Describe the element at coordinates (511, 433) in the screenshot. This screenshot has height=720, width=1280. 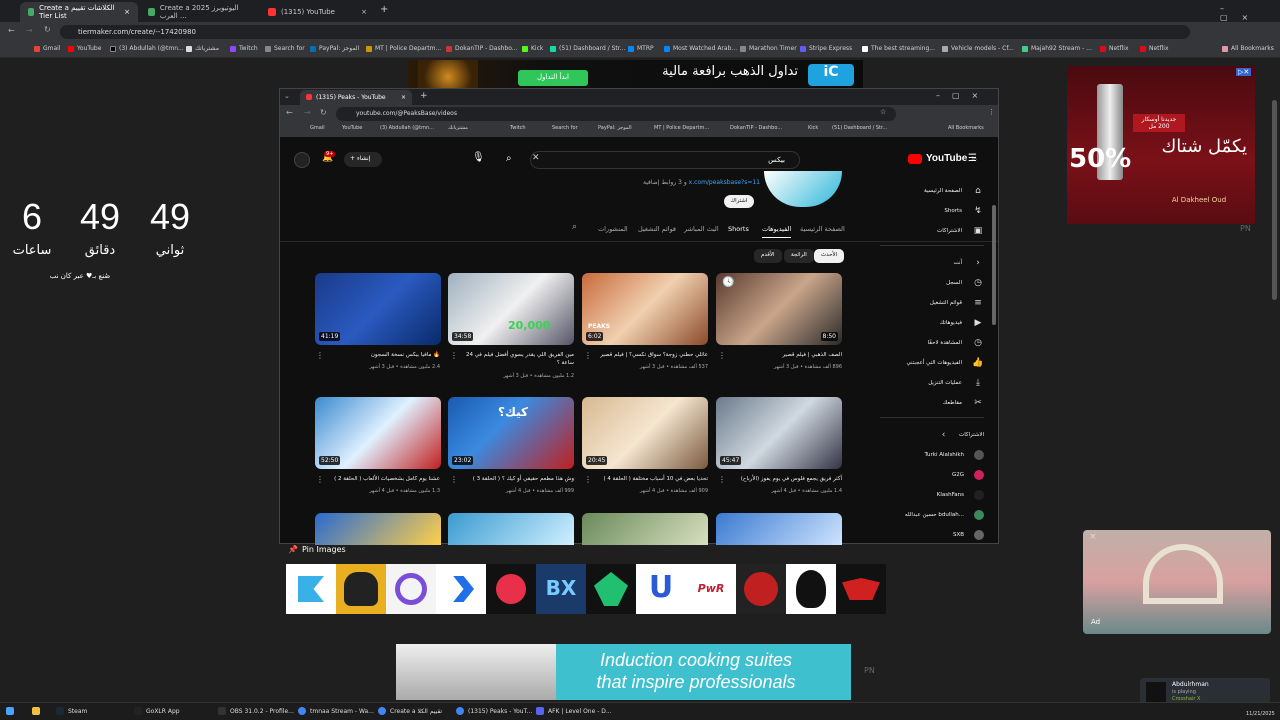
I see `video-thumbnail: كيك؟ 23:02` at that location.